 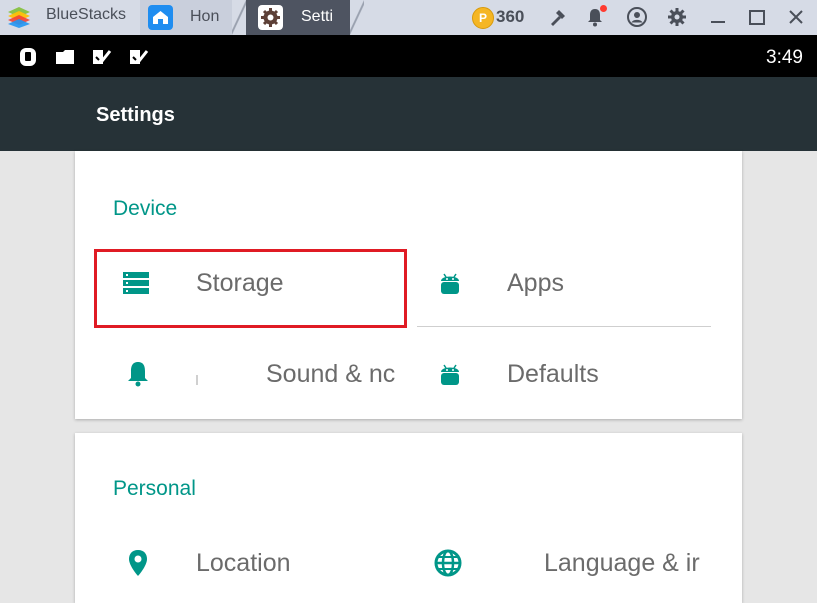 What do you see at coordinates (145, 208) in the screenshot?
I see `section-title-device: Device` at bounding box center [145, 208].